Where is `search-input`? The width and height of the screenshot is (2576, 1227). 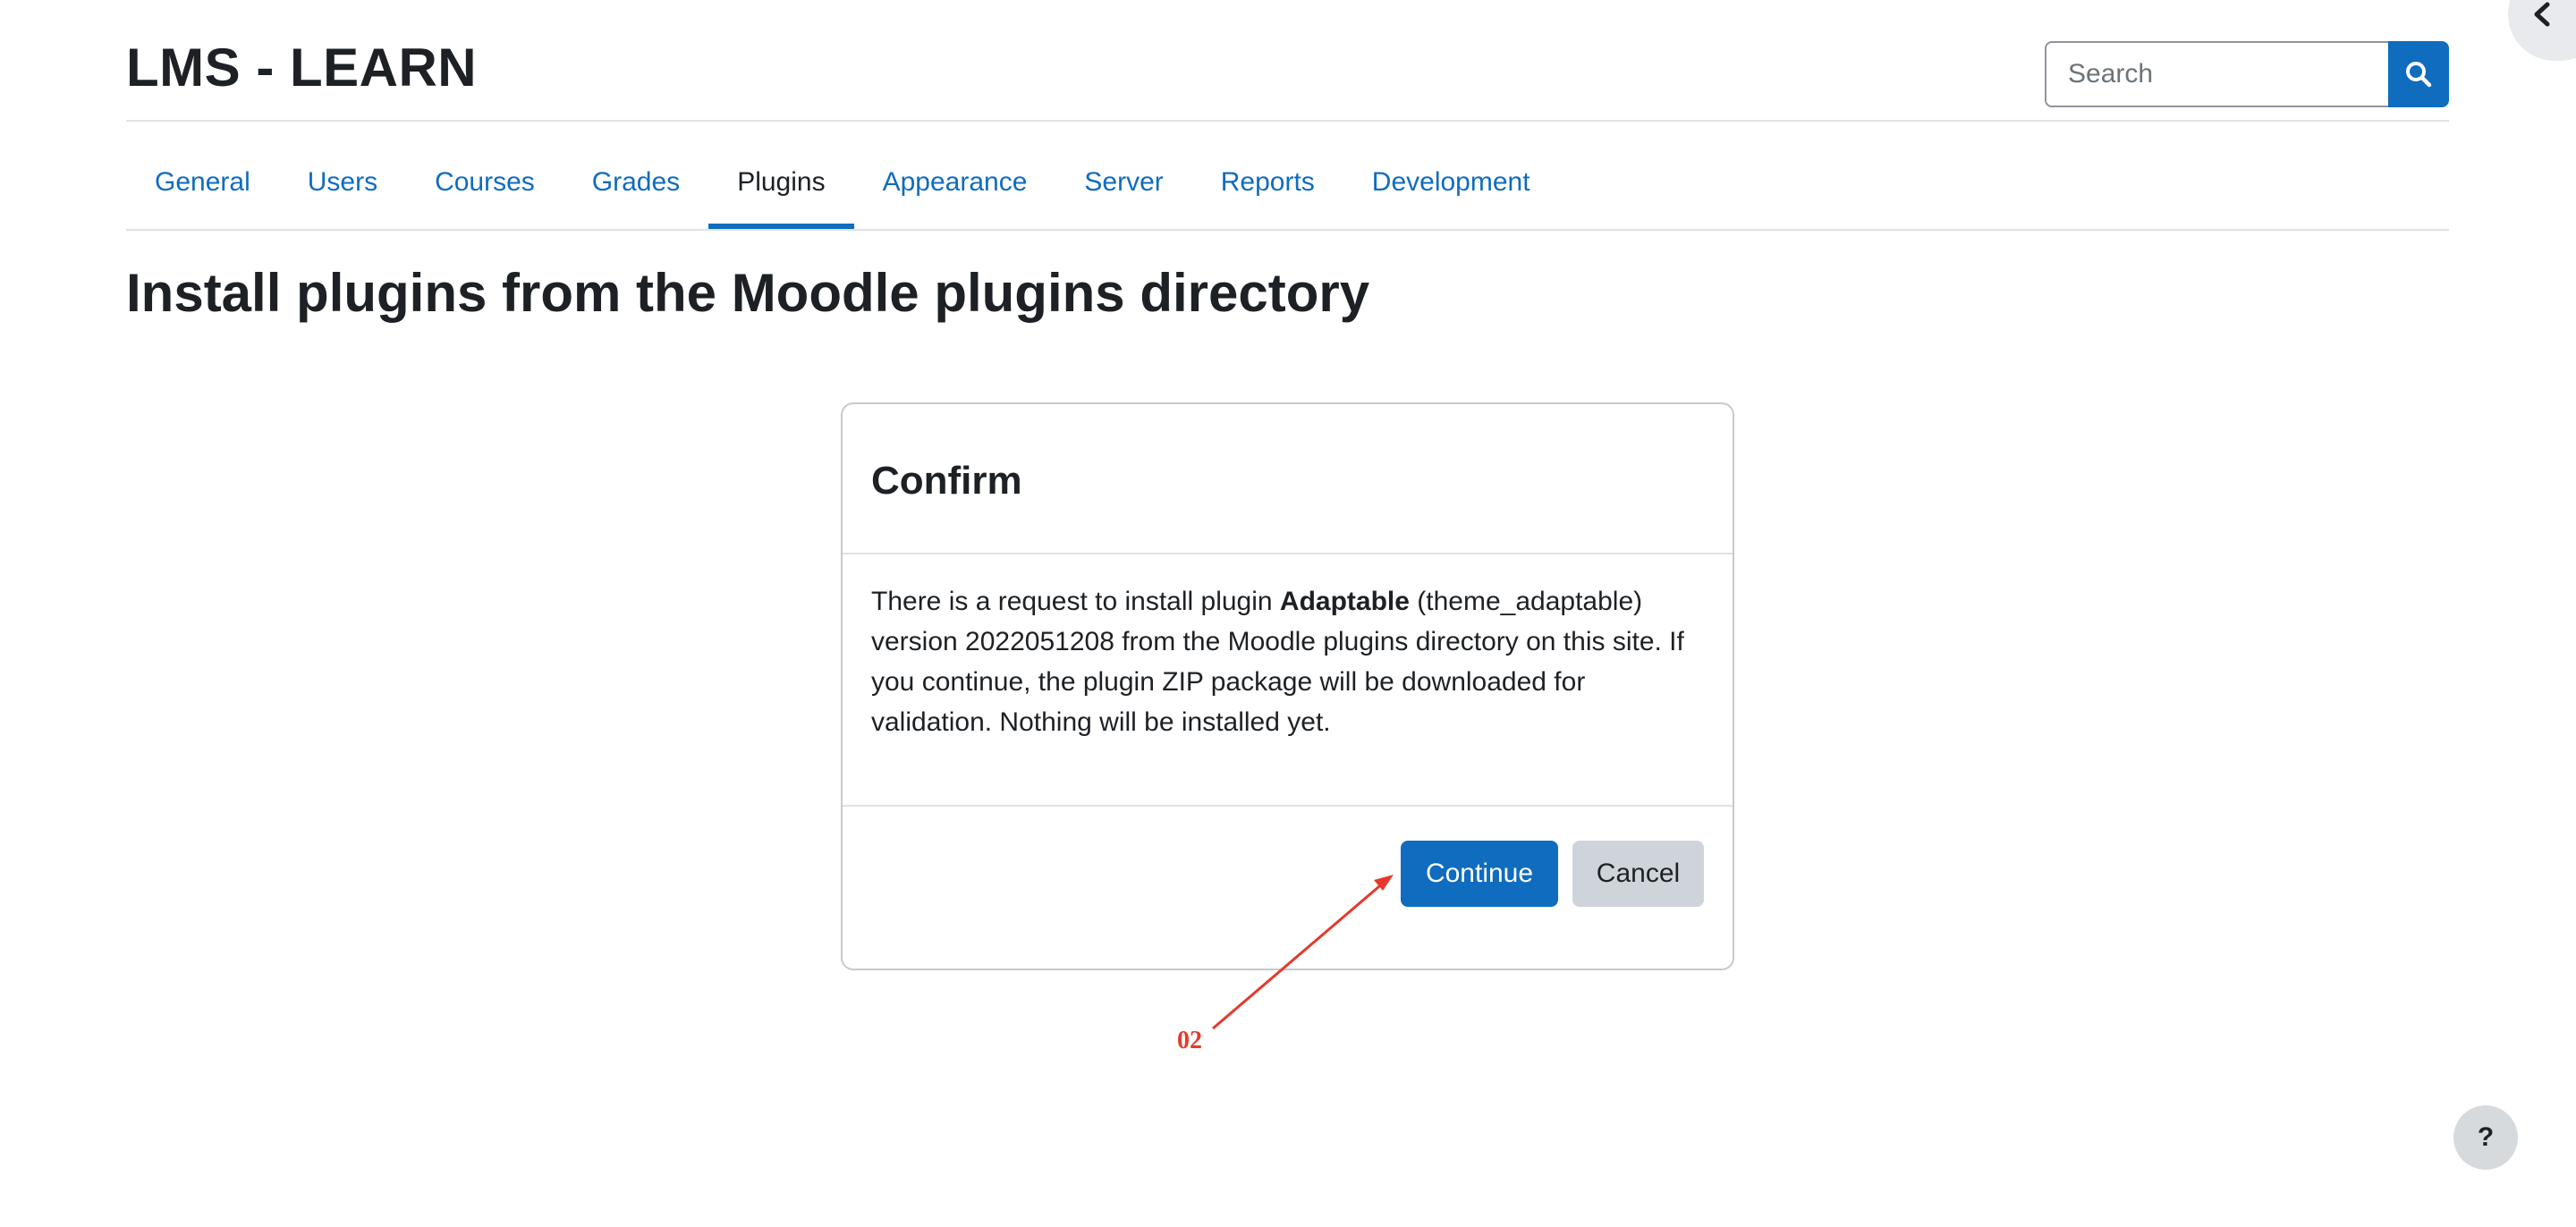 search-input is located at coordinates (2216, 74).